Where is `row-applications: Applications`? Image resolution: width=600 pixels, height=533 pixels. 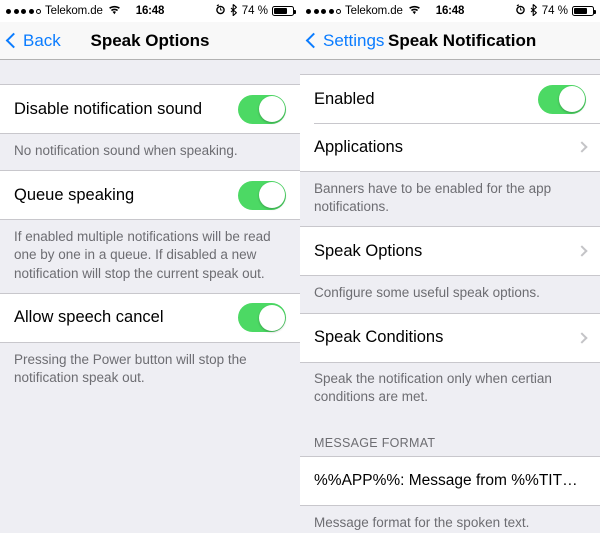 row-applications: Applications is located at coordinates (450, 147).